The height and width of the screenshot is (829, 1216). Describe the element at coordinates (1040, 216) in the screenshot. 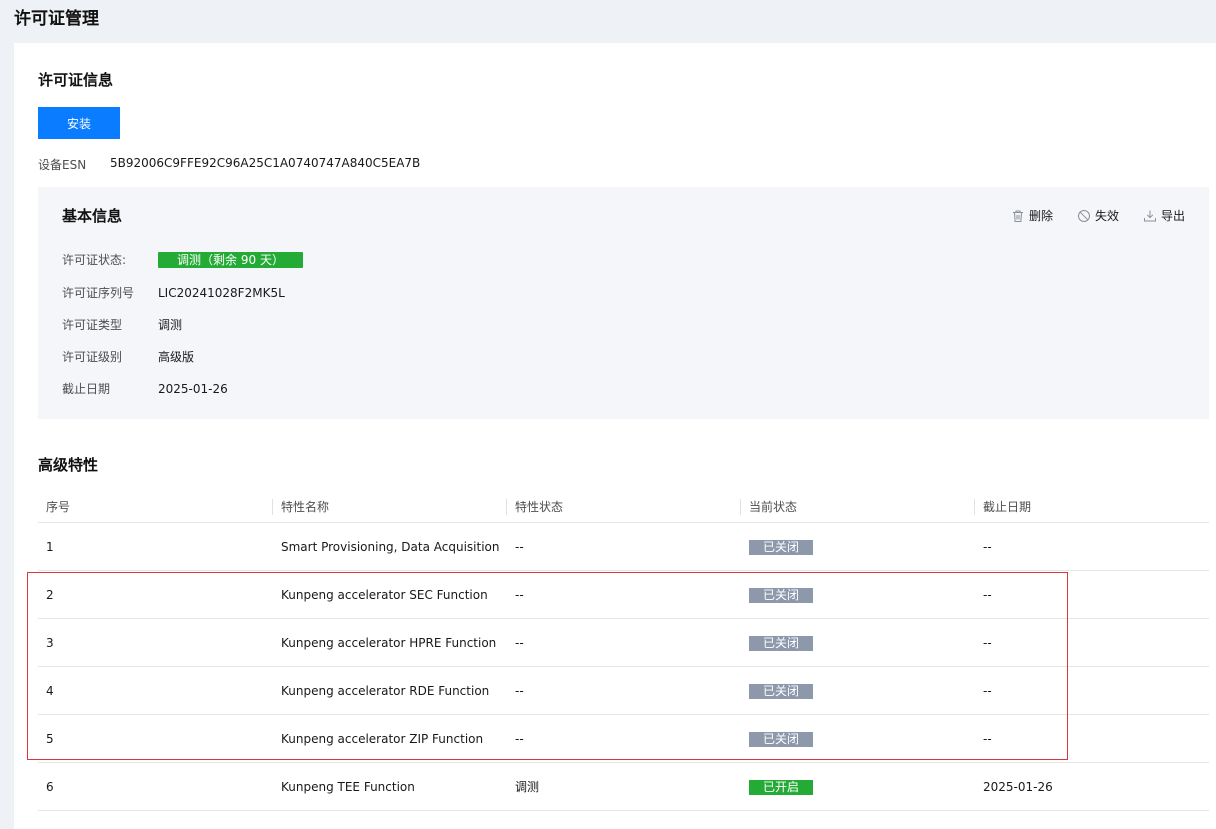

I see `delete-label: 删除` at that location.